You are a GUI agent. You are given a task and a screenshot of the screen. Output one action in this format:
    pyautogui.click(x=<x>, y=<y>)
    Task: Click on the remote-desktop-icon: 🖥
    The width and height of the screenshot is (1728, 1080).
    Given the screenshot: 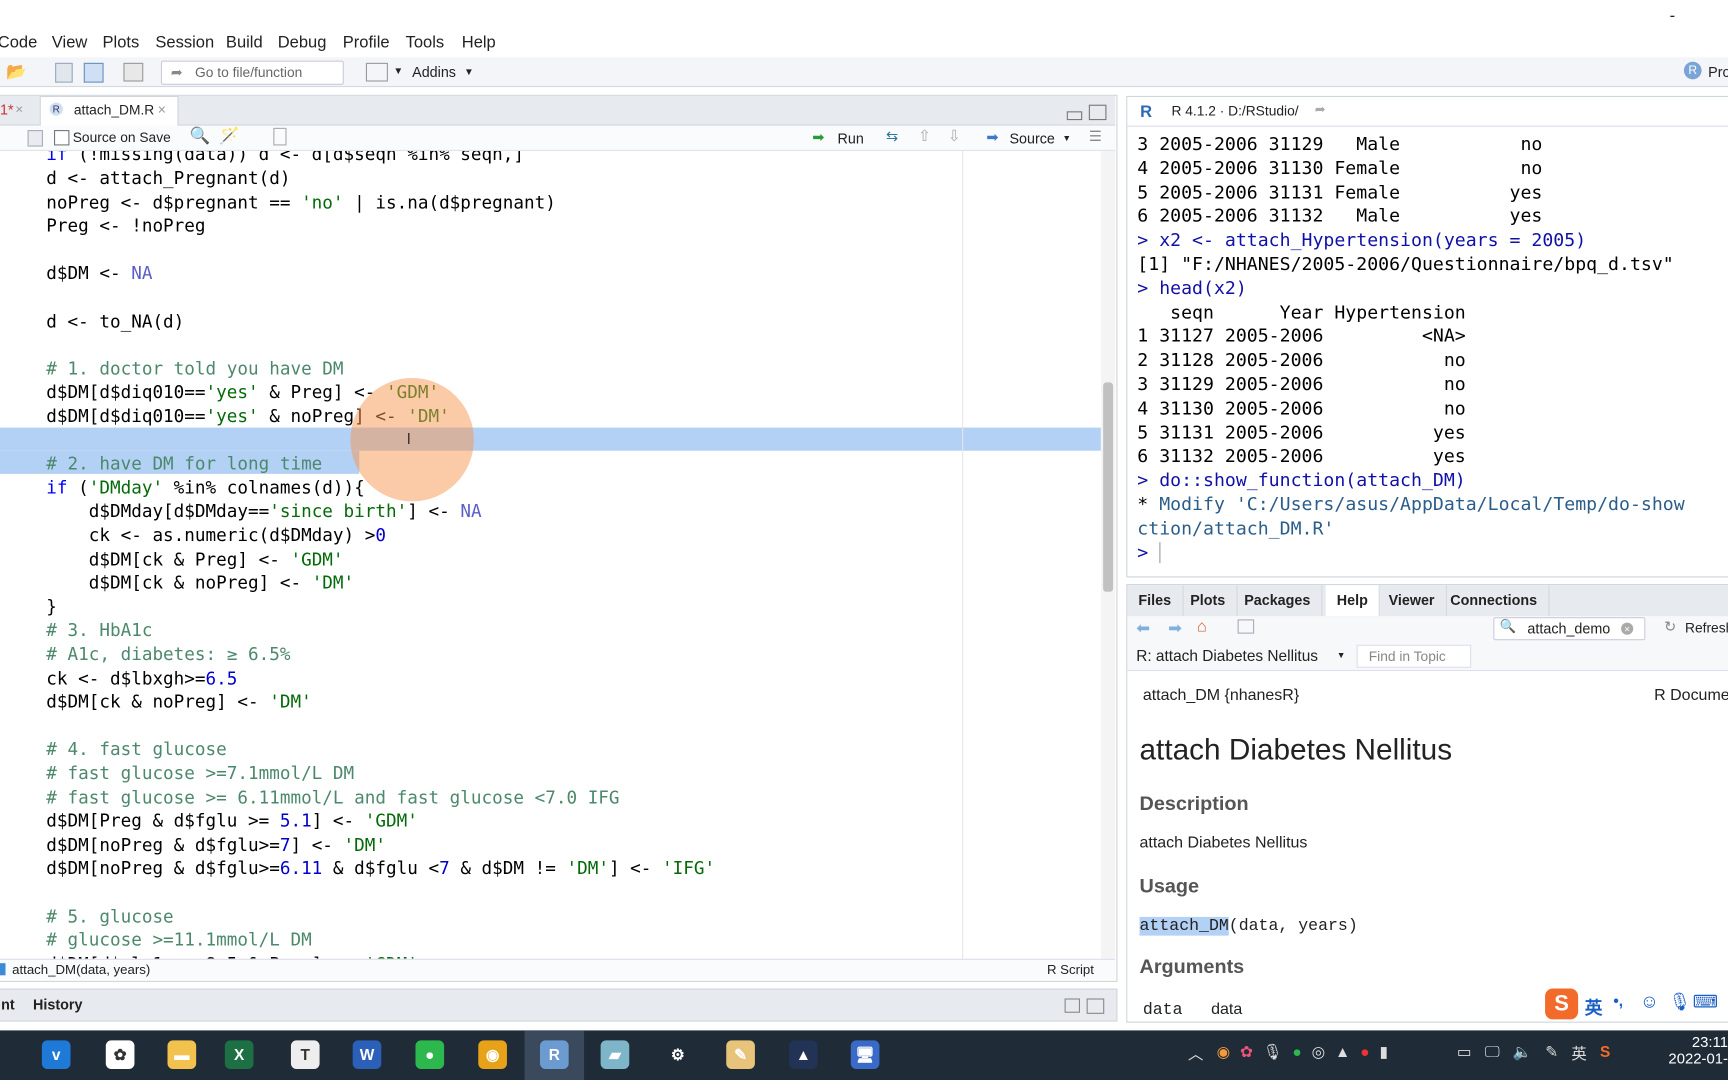 What is the action you would take?
    pyautogui.click(x=865, y=1054)
    